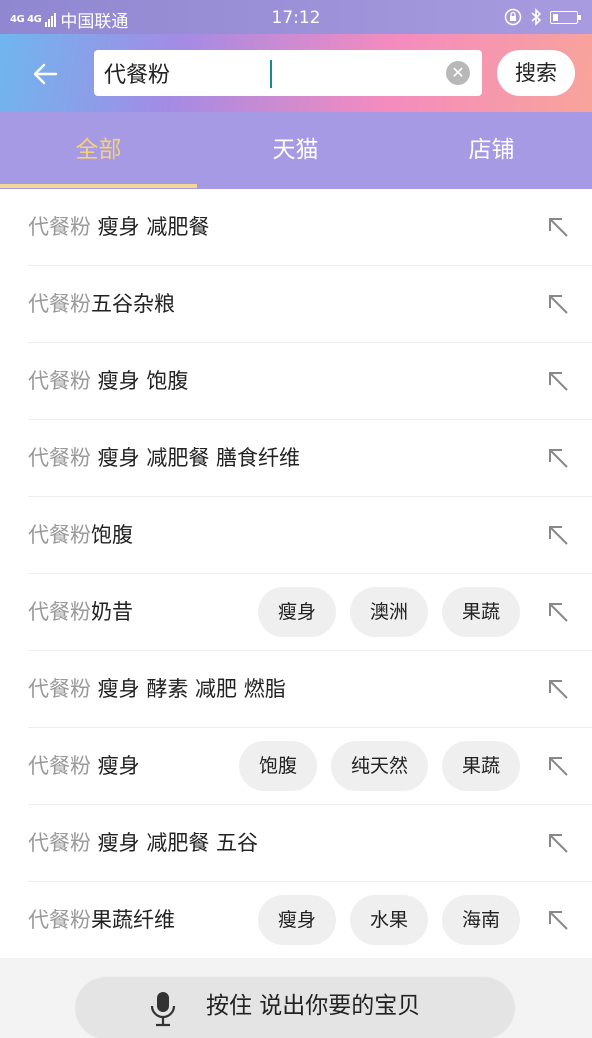  I want to click on suggestion-text: 代餐粉 瘦身 酵素 减肥 燃脂, so click(157, 689).